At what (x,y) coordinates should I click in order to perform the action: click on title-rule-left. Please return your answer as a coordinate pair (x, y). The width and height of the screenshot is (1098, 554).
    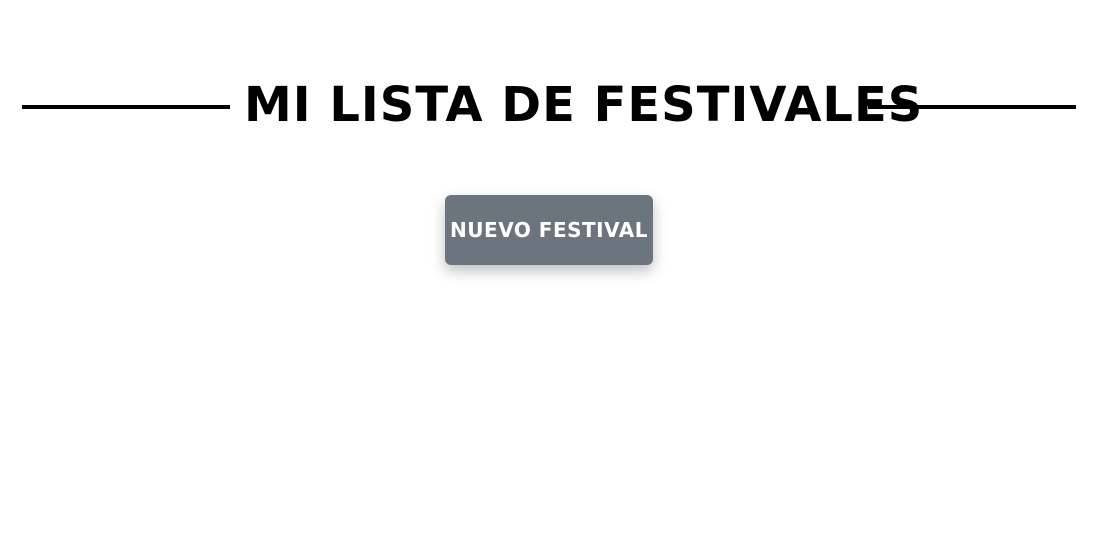
    Looking at the image, I should click on (126, 107).